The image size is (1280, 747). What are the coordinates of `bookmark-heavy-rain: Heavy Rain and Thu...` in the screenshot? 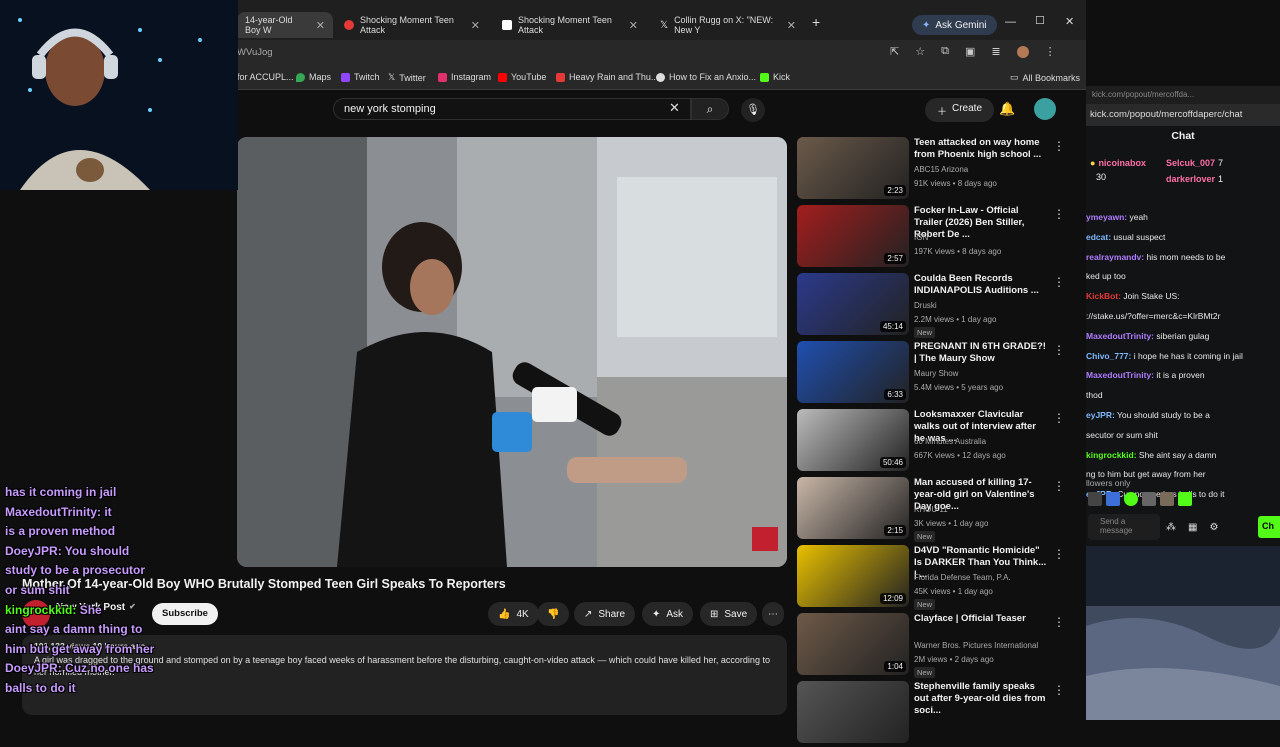 It's located at (607, 77).